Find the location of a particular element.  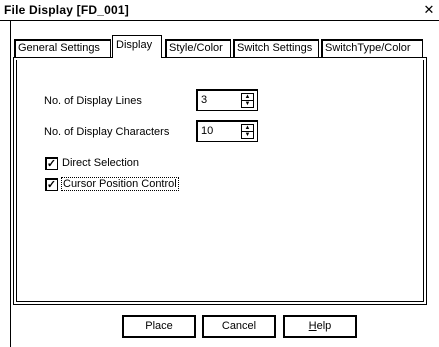

tab-label: Style/Color is located at coordinates (196, 48).